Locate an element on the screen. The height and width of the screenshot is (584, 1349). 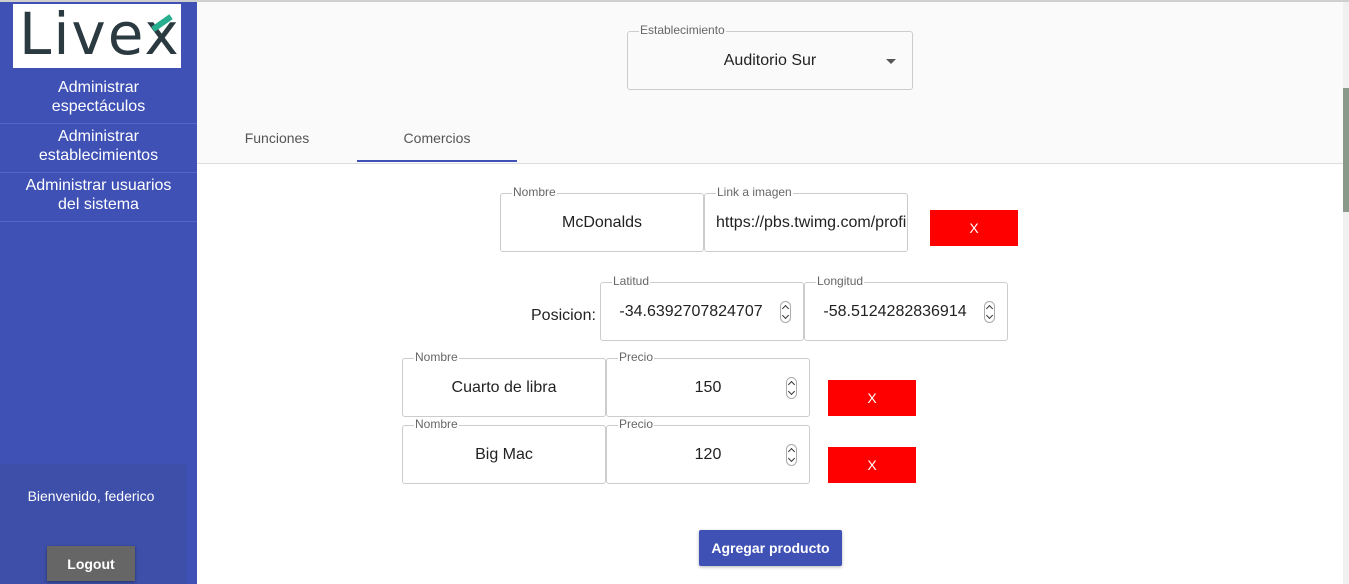
sidebar-item-label: espectáculos is located at coordinates (98, 106).